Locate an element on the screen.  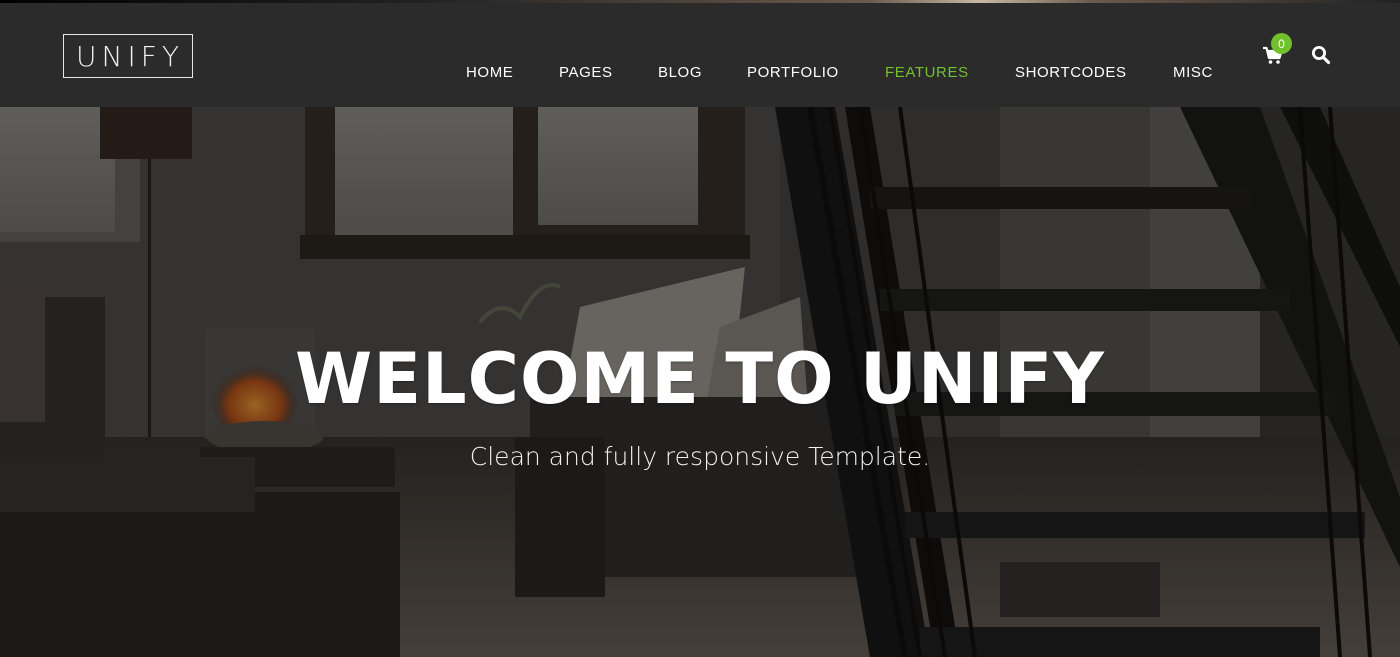
nav-item-misc: MISC is located at coordinates (1193, 73).